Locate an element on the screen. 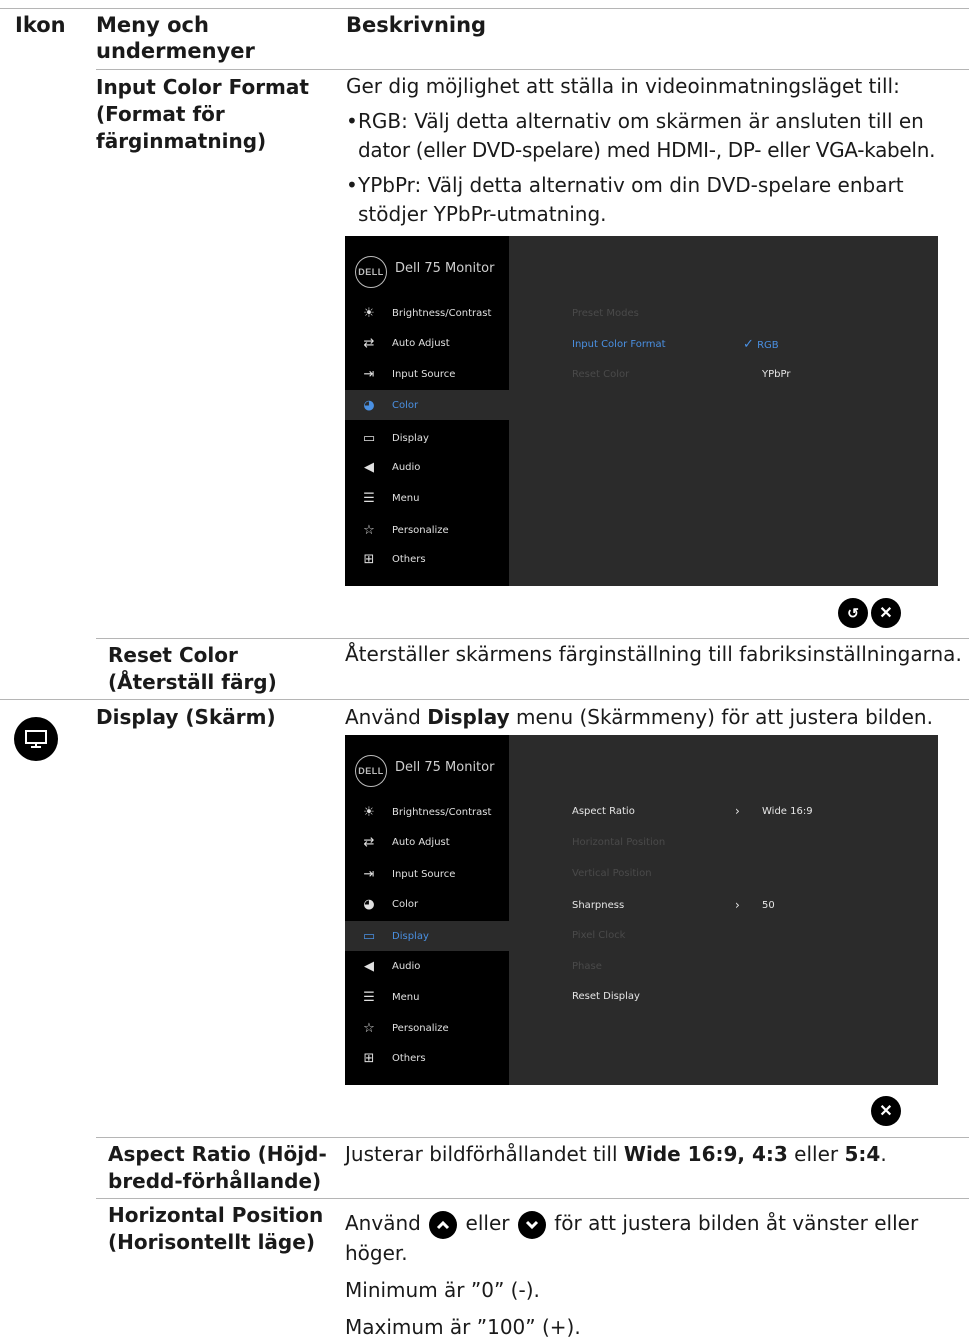 Image resolution: width=969 pixels, height=1342 pixels. aspect-ratio-desc-bold2: 5:4 is located at coordinates (862, 1154).